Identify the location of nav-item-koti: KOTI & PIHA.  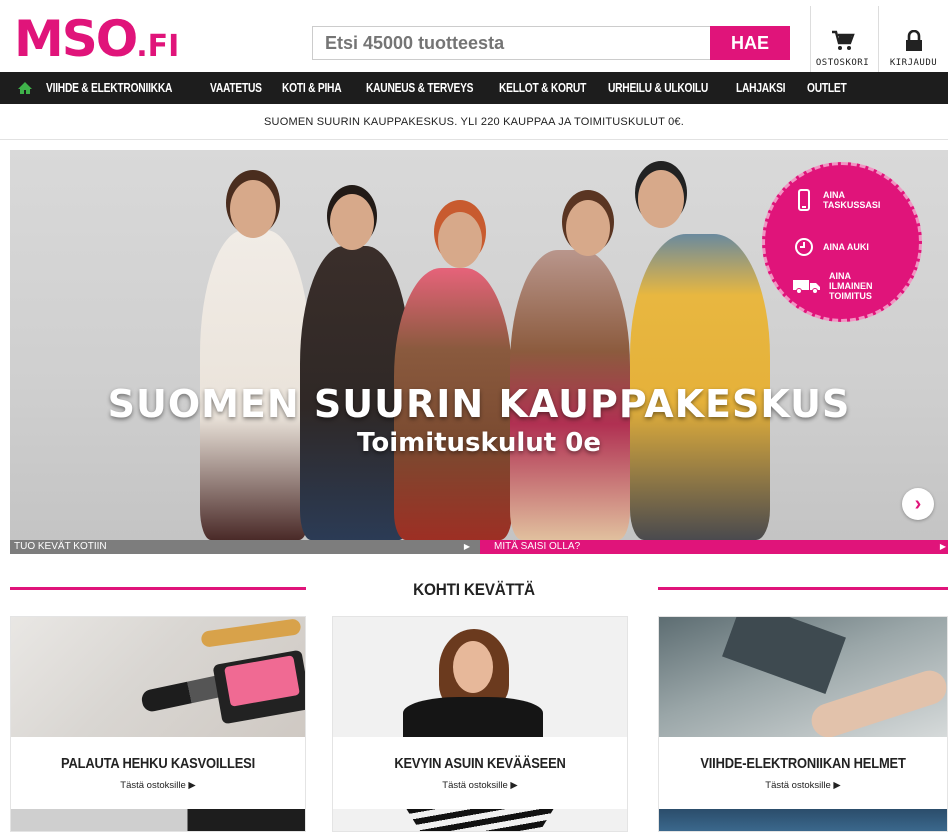
(319, 88).